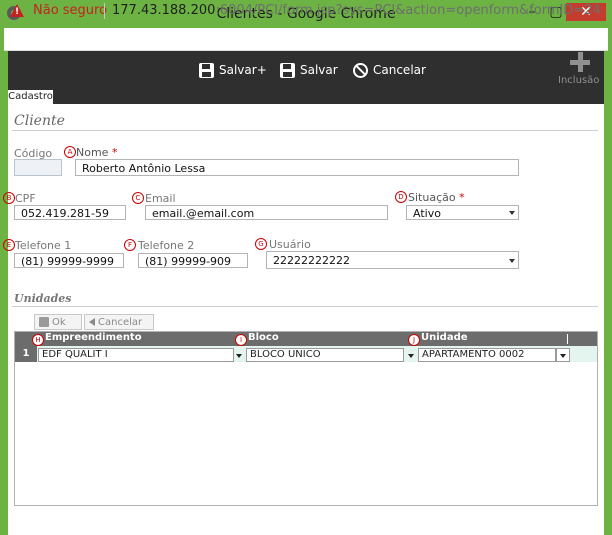 This screenshot has height=535, width=612. What do you see at coordinates (104, 11) in the screenshot?
I see `address-divider` at bounding box center [104, 11].